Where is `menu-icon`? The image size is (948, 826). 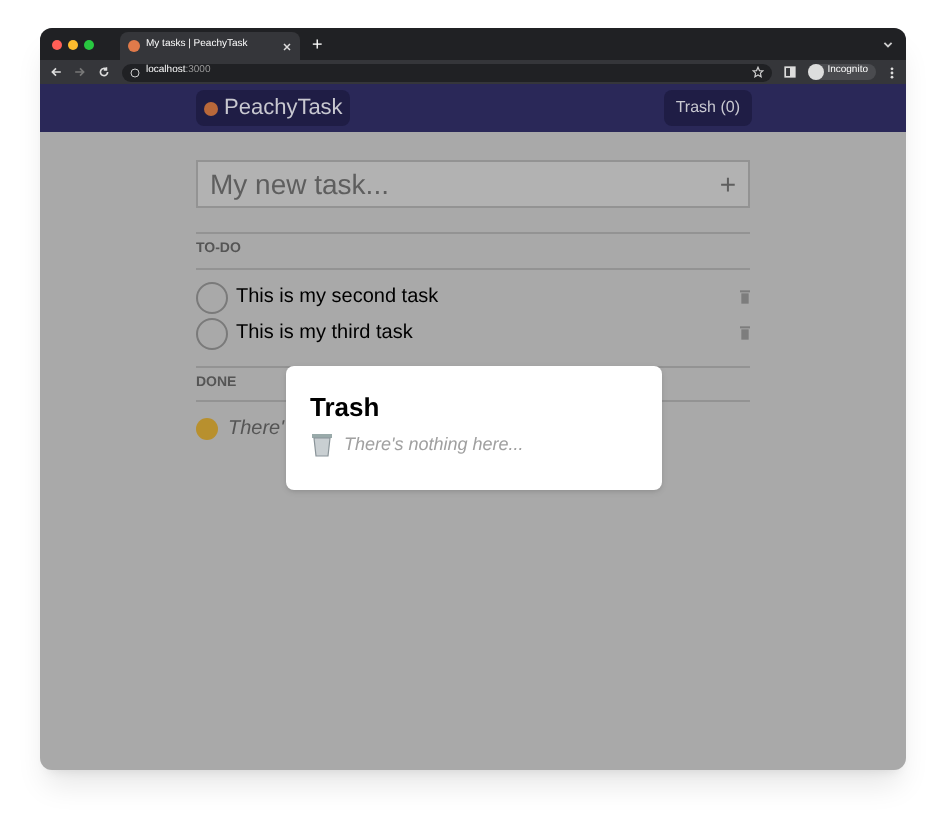 menu-icon is located at coordinates (892, 72).